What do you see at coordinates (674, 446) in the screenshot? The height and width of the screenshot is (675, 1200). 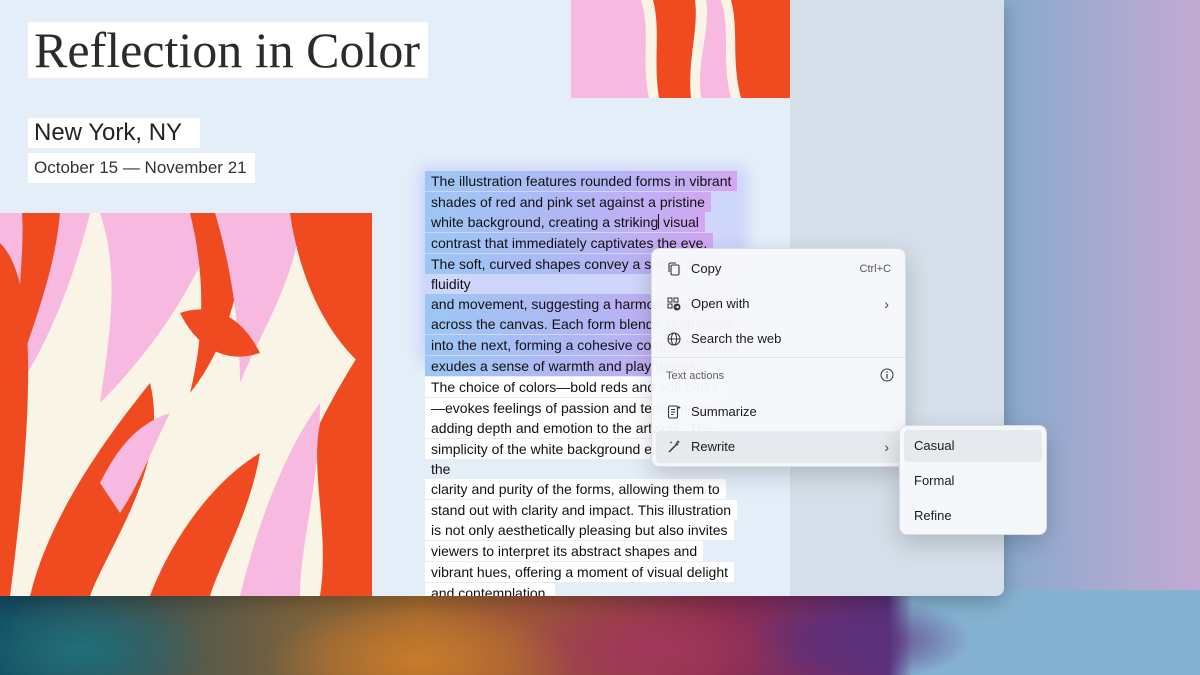 I see `rewrite-icon` at bounding box center [674, 446].